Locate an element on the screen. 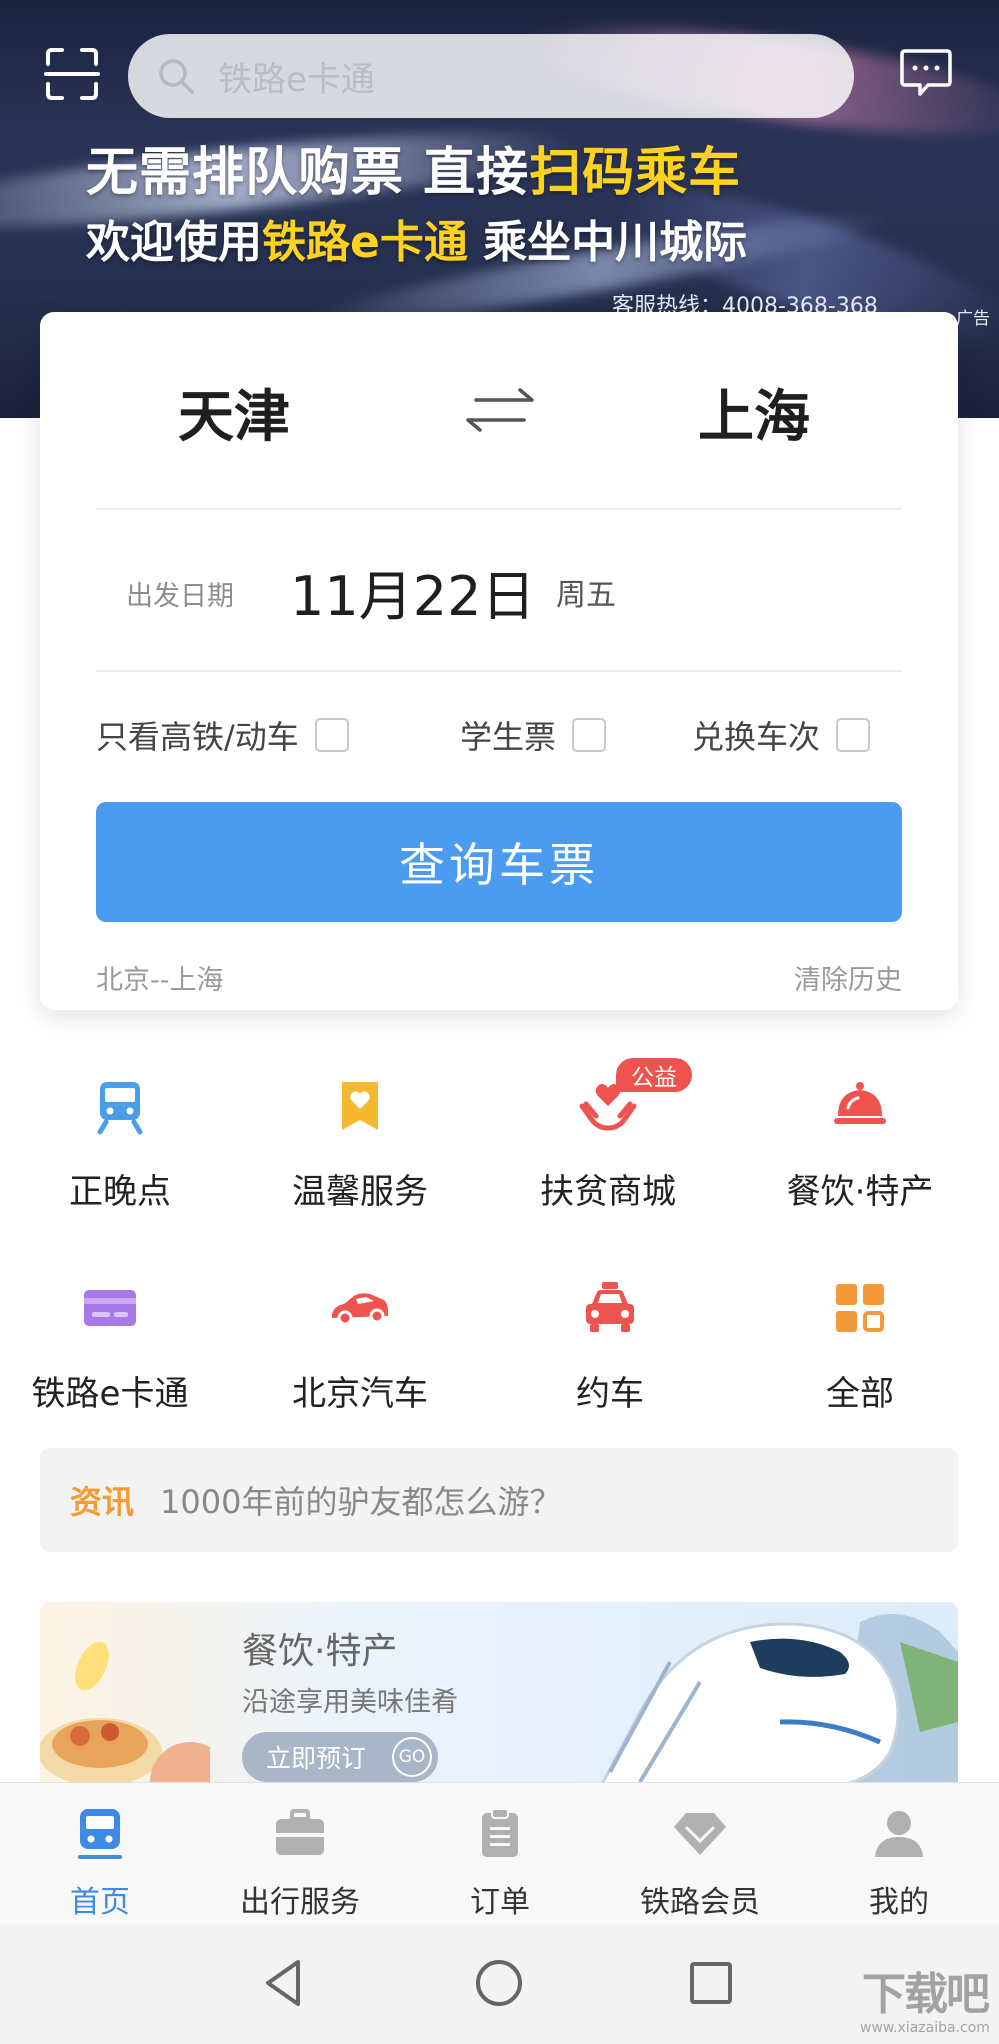 The width and height of the screenshot is (999, 2044). clear-history-button: 清除历史 is located at coordinates (848, 977).